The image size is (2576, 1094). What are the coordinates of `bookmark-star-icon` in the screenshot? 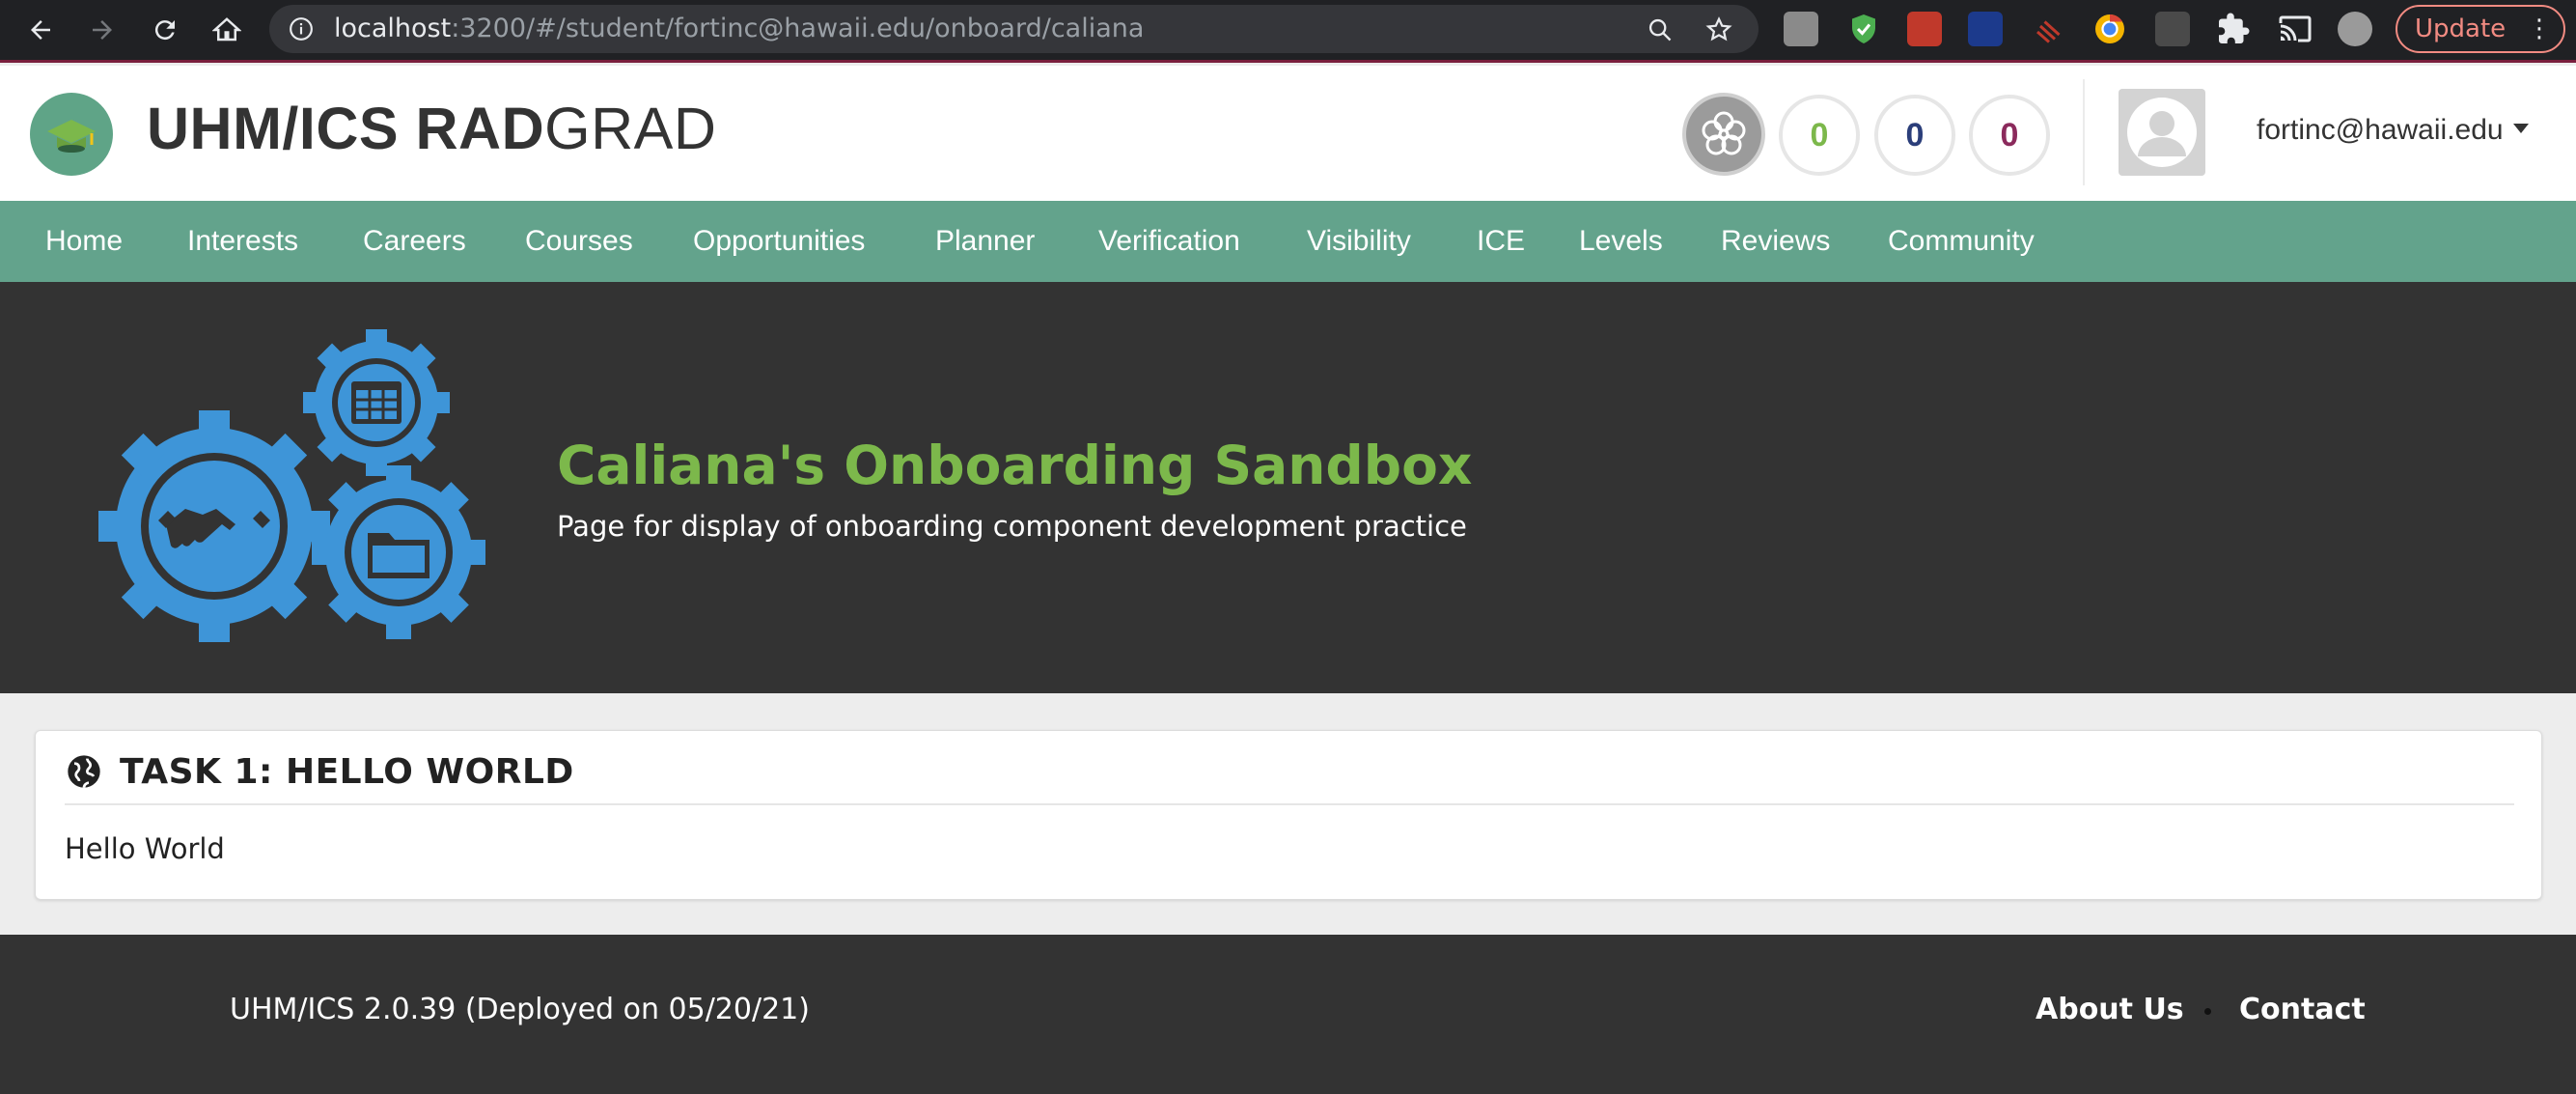 It's located at (1718, 30).